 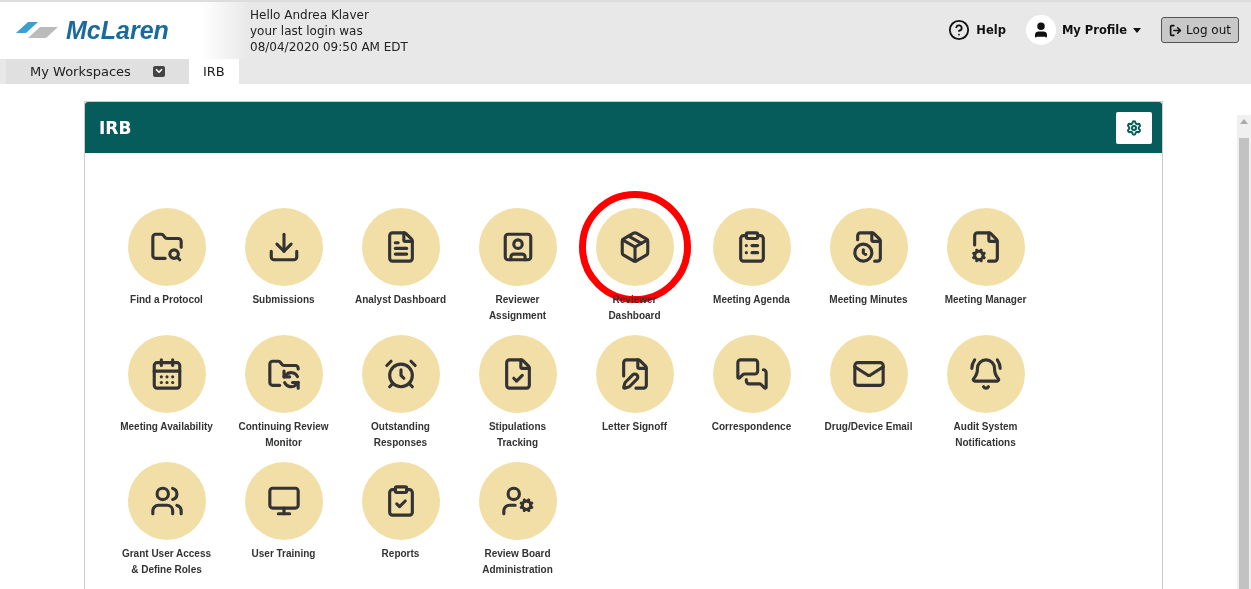 What do you see at coordinates (868, 300) in the screenshot?
I see `tile-label: Meeting Minutes` at bounding box center [868, 300].